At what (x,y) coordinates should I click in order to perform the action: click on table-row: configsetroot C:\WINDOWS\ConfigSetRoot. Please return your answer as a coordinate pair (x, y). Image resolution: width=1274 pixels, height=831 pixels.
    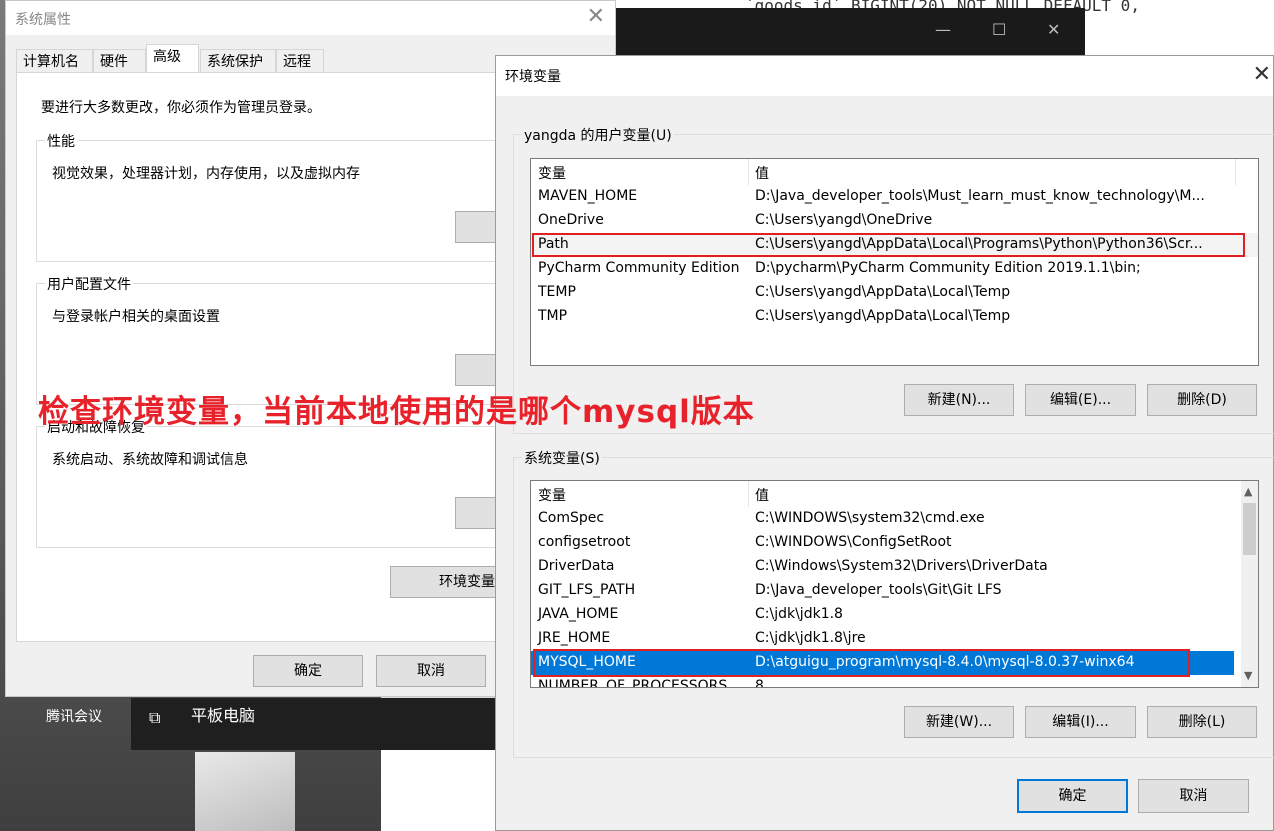
    Looking at the image, I should click on (894, 543).